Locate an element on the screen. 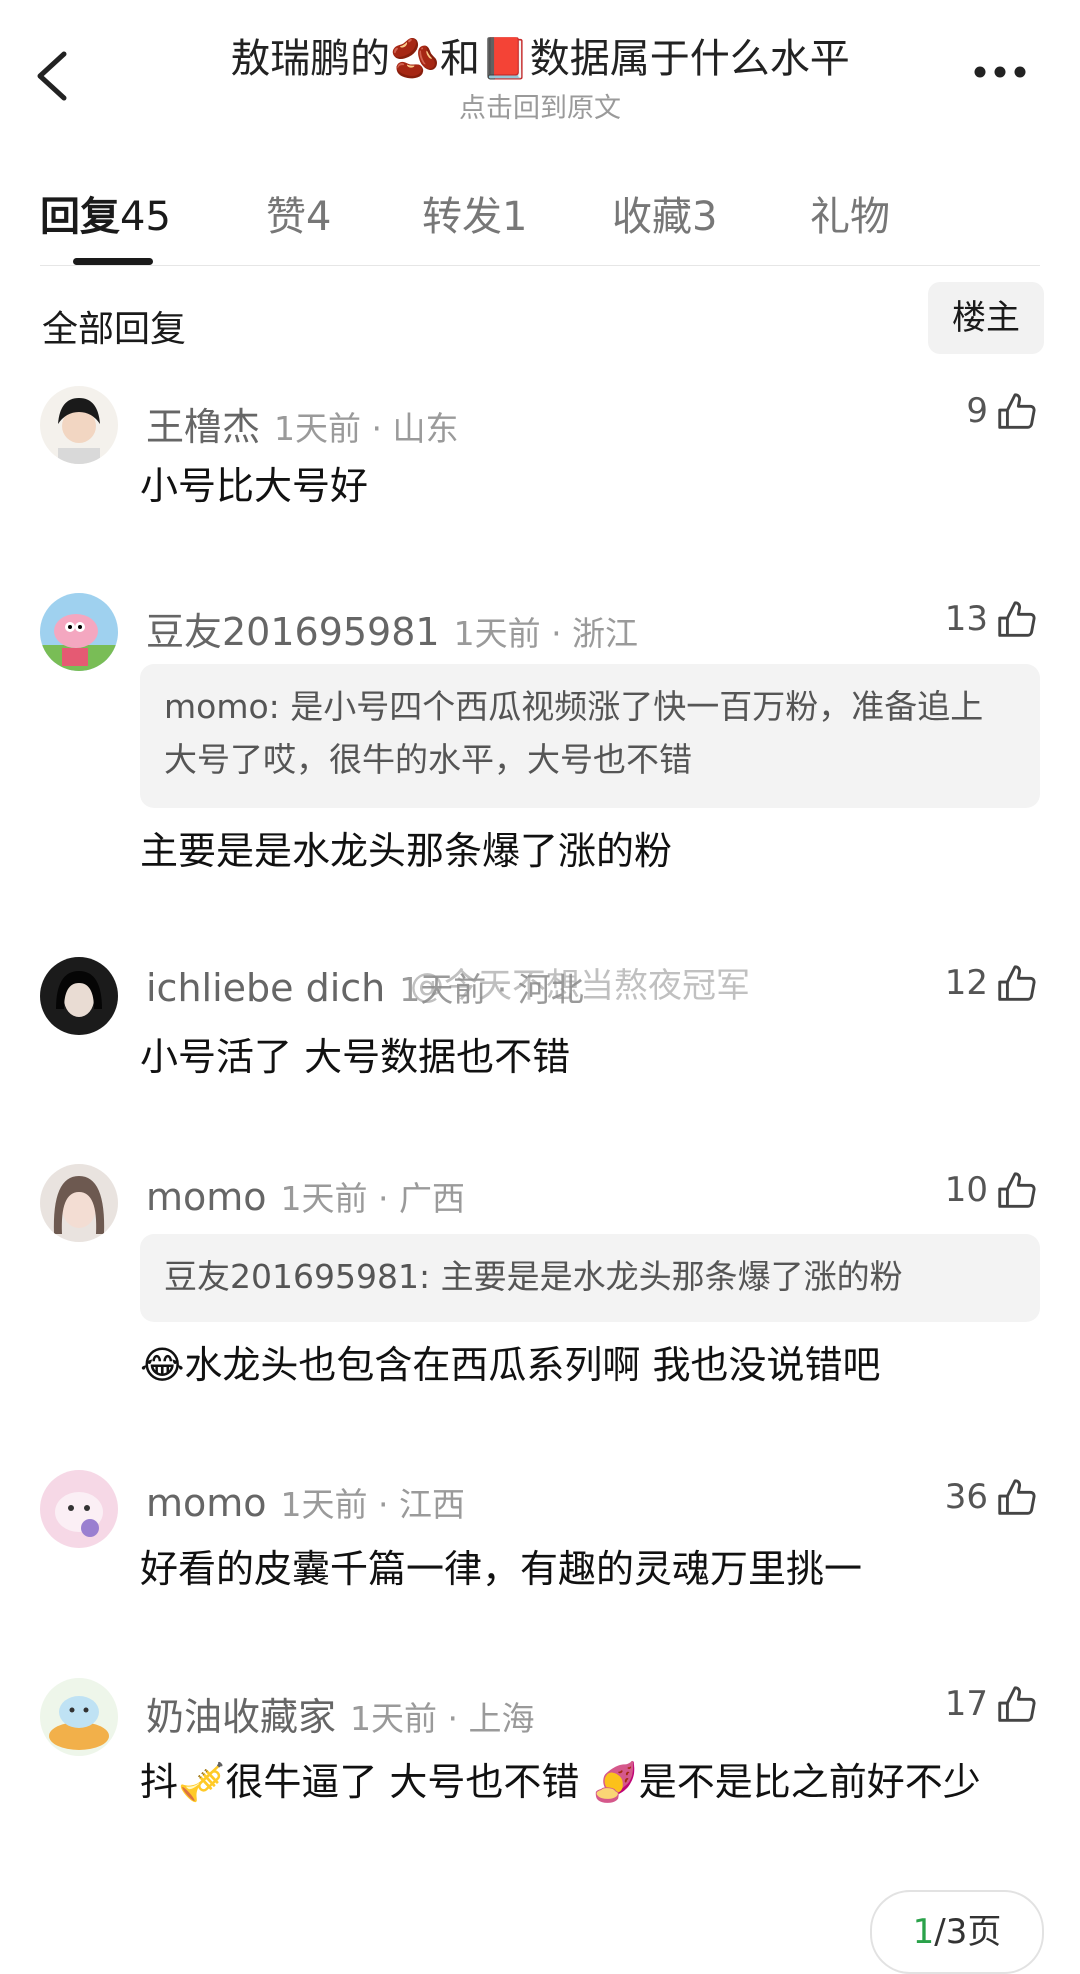 This screenshot has width=1080, height=1974. timestamp-location: 1天前 · 上海 is located at coordinates (442, 1718).